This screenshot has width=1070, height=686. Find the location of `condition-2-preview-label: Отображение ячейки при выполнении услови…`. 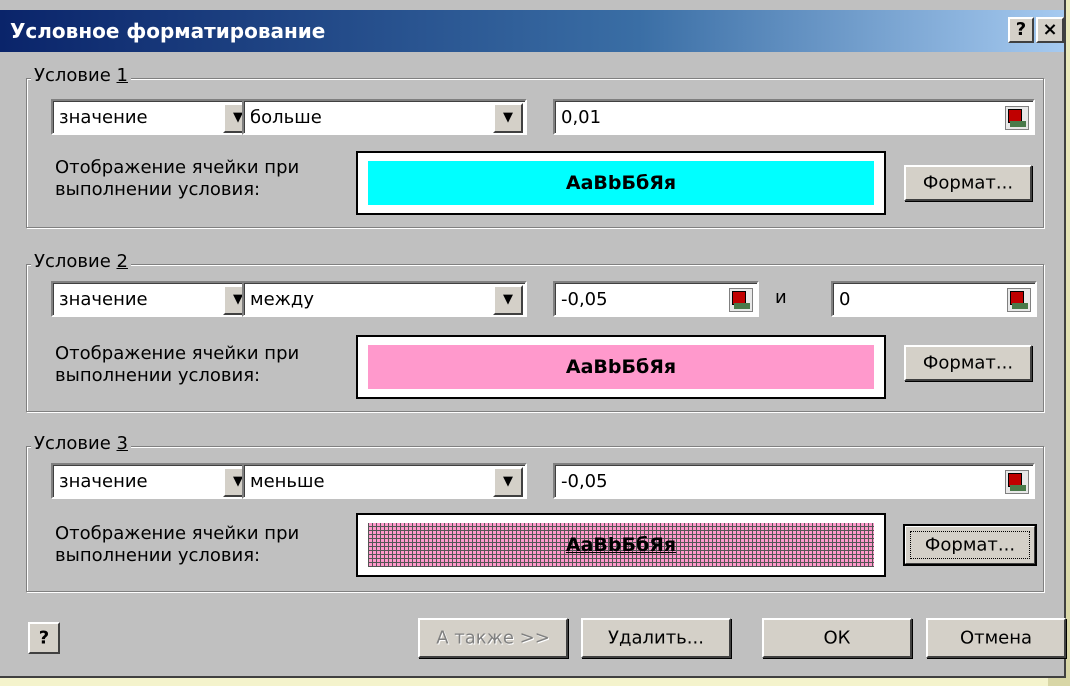

condition-2-preview-label: Отображение ячейки при выполнении услови… is located at coordinates (177, 364).